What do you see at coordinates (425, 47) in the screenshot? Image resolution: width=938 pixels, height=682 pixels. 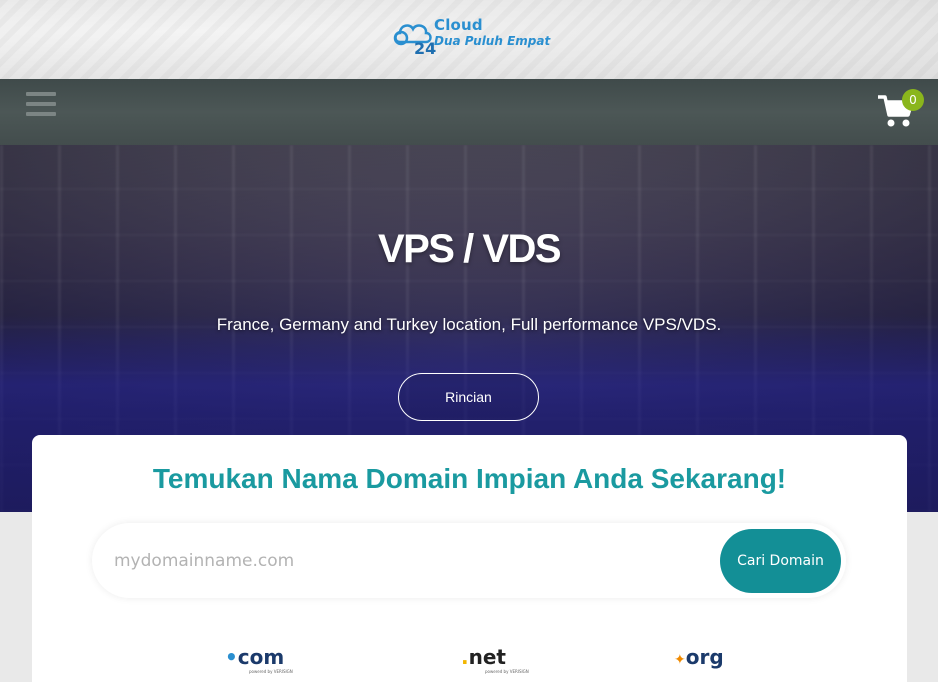 I see `svg-text: 24` at bounding box center [425, 47].